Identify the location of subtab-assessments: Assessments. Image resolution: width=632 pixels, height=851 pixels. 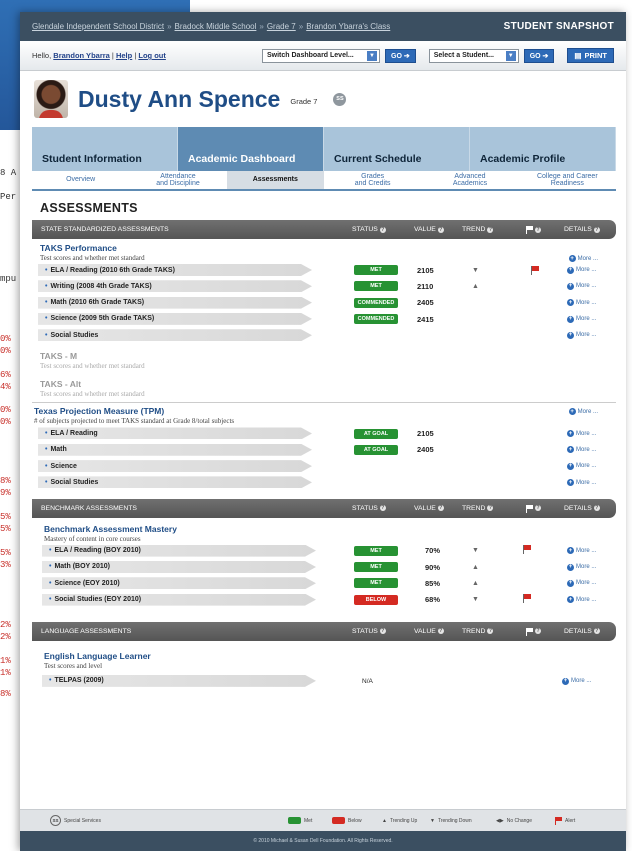
(275, 180).